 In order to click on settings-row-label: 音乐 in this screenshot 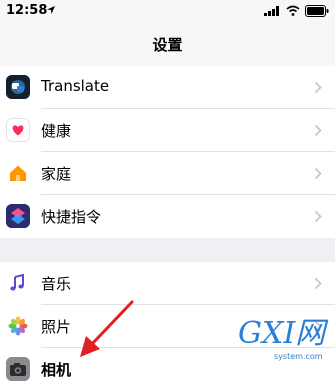, I will do `click(56, 284)`.